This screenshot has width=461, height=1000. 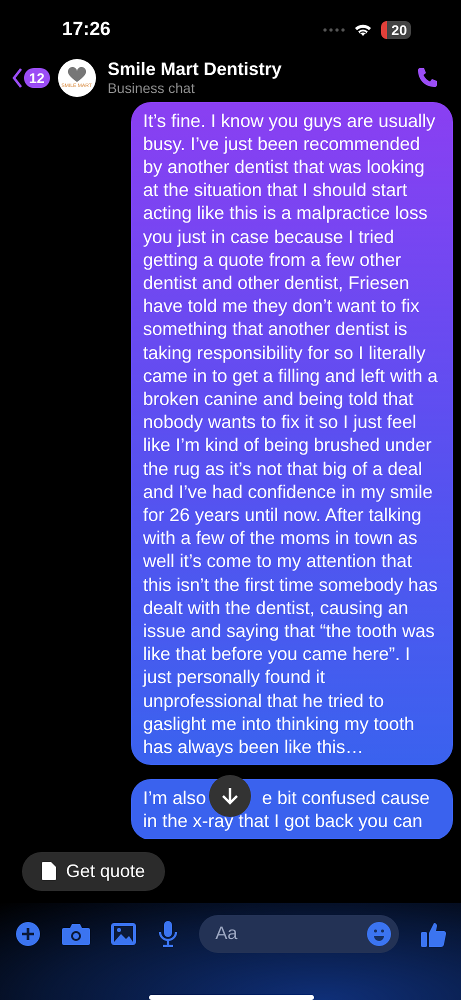 I want to click on add-icon, so click(x=28, y=934).